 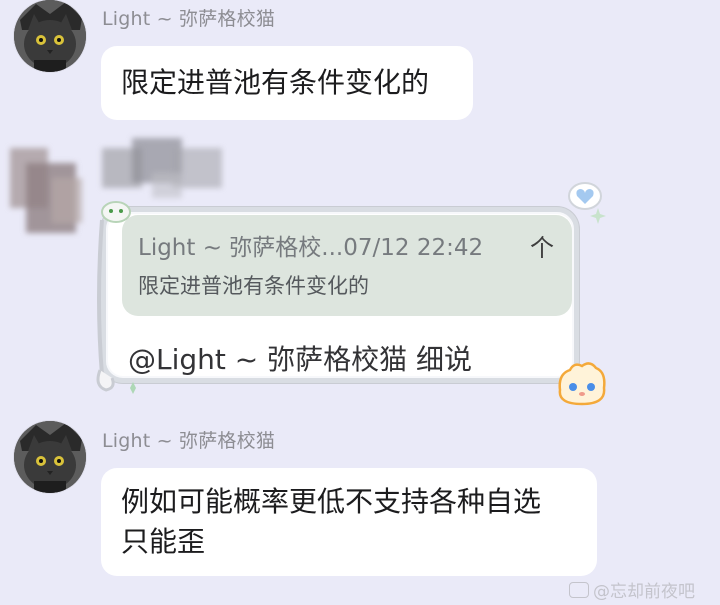 I want to click on message-bubble: 限定进普池有条件变化的, so click(x=287, y=83).